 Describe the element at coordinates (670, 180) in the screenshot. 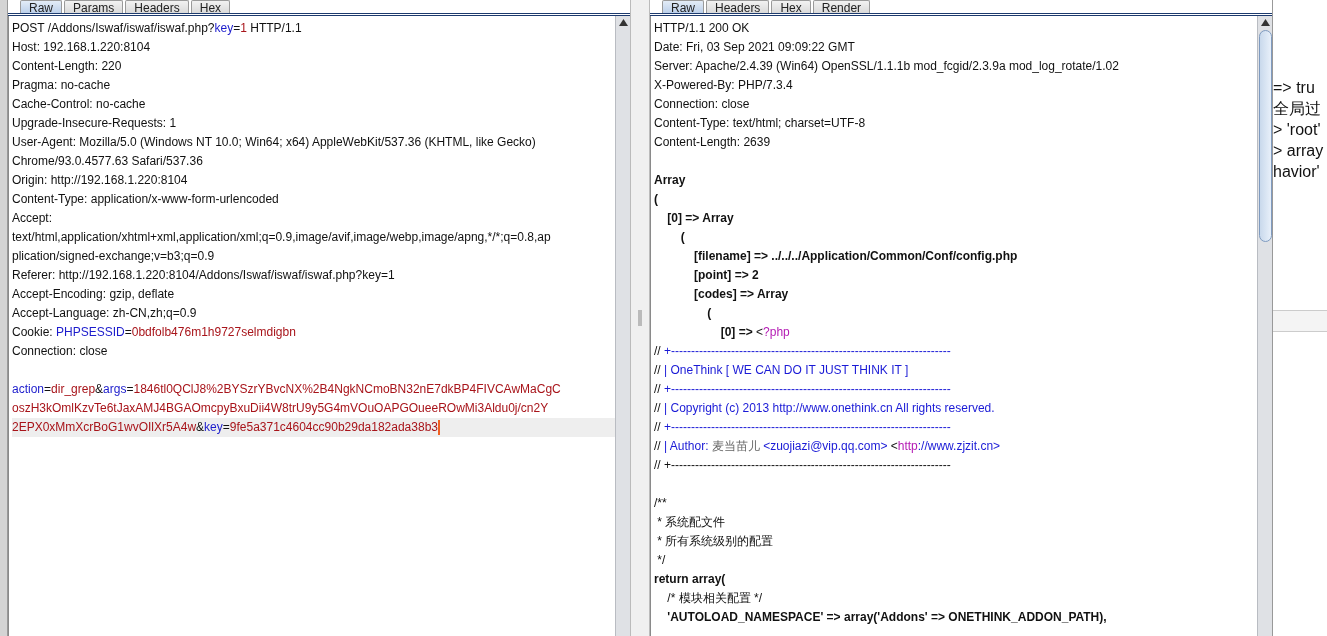

I see `code-line: Array` at that location.